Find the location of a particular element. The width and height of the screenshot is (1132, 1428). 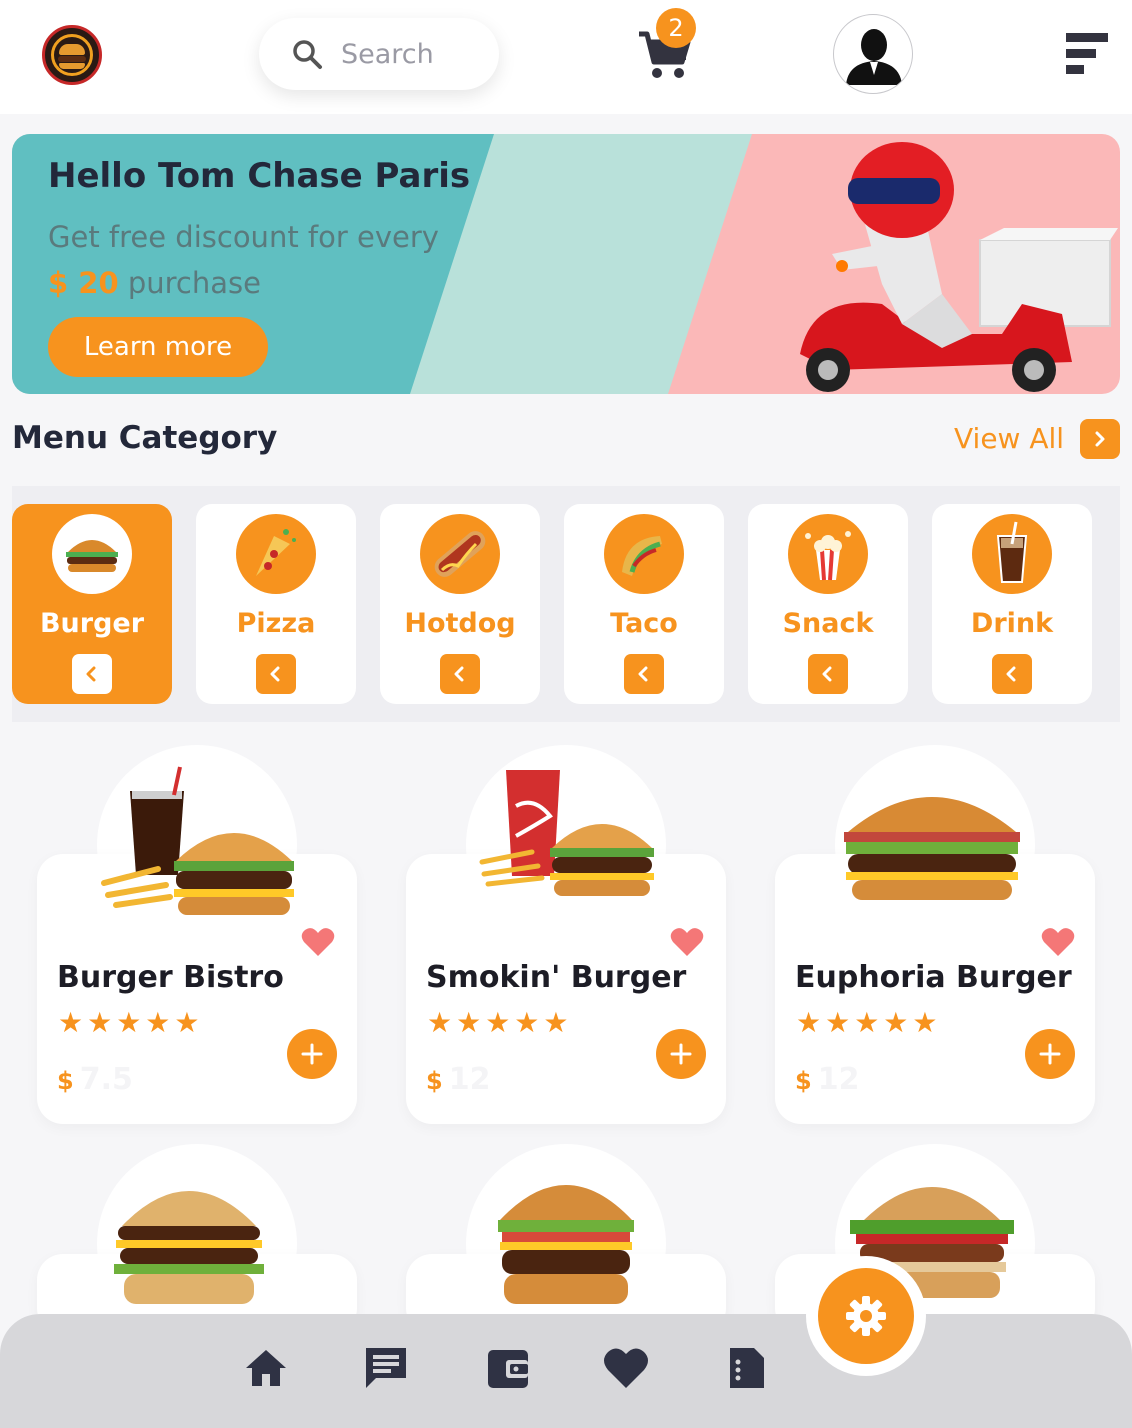

category-drink: Drink is located at coordinates (1012, 604).